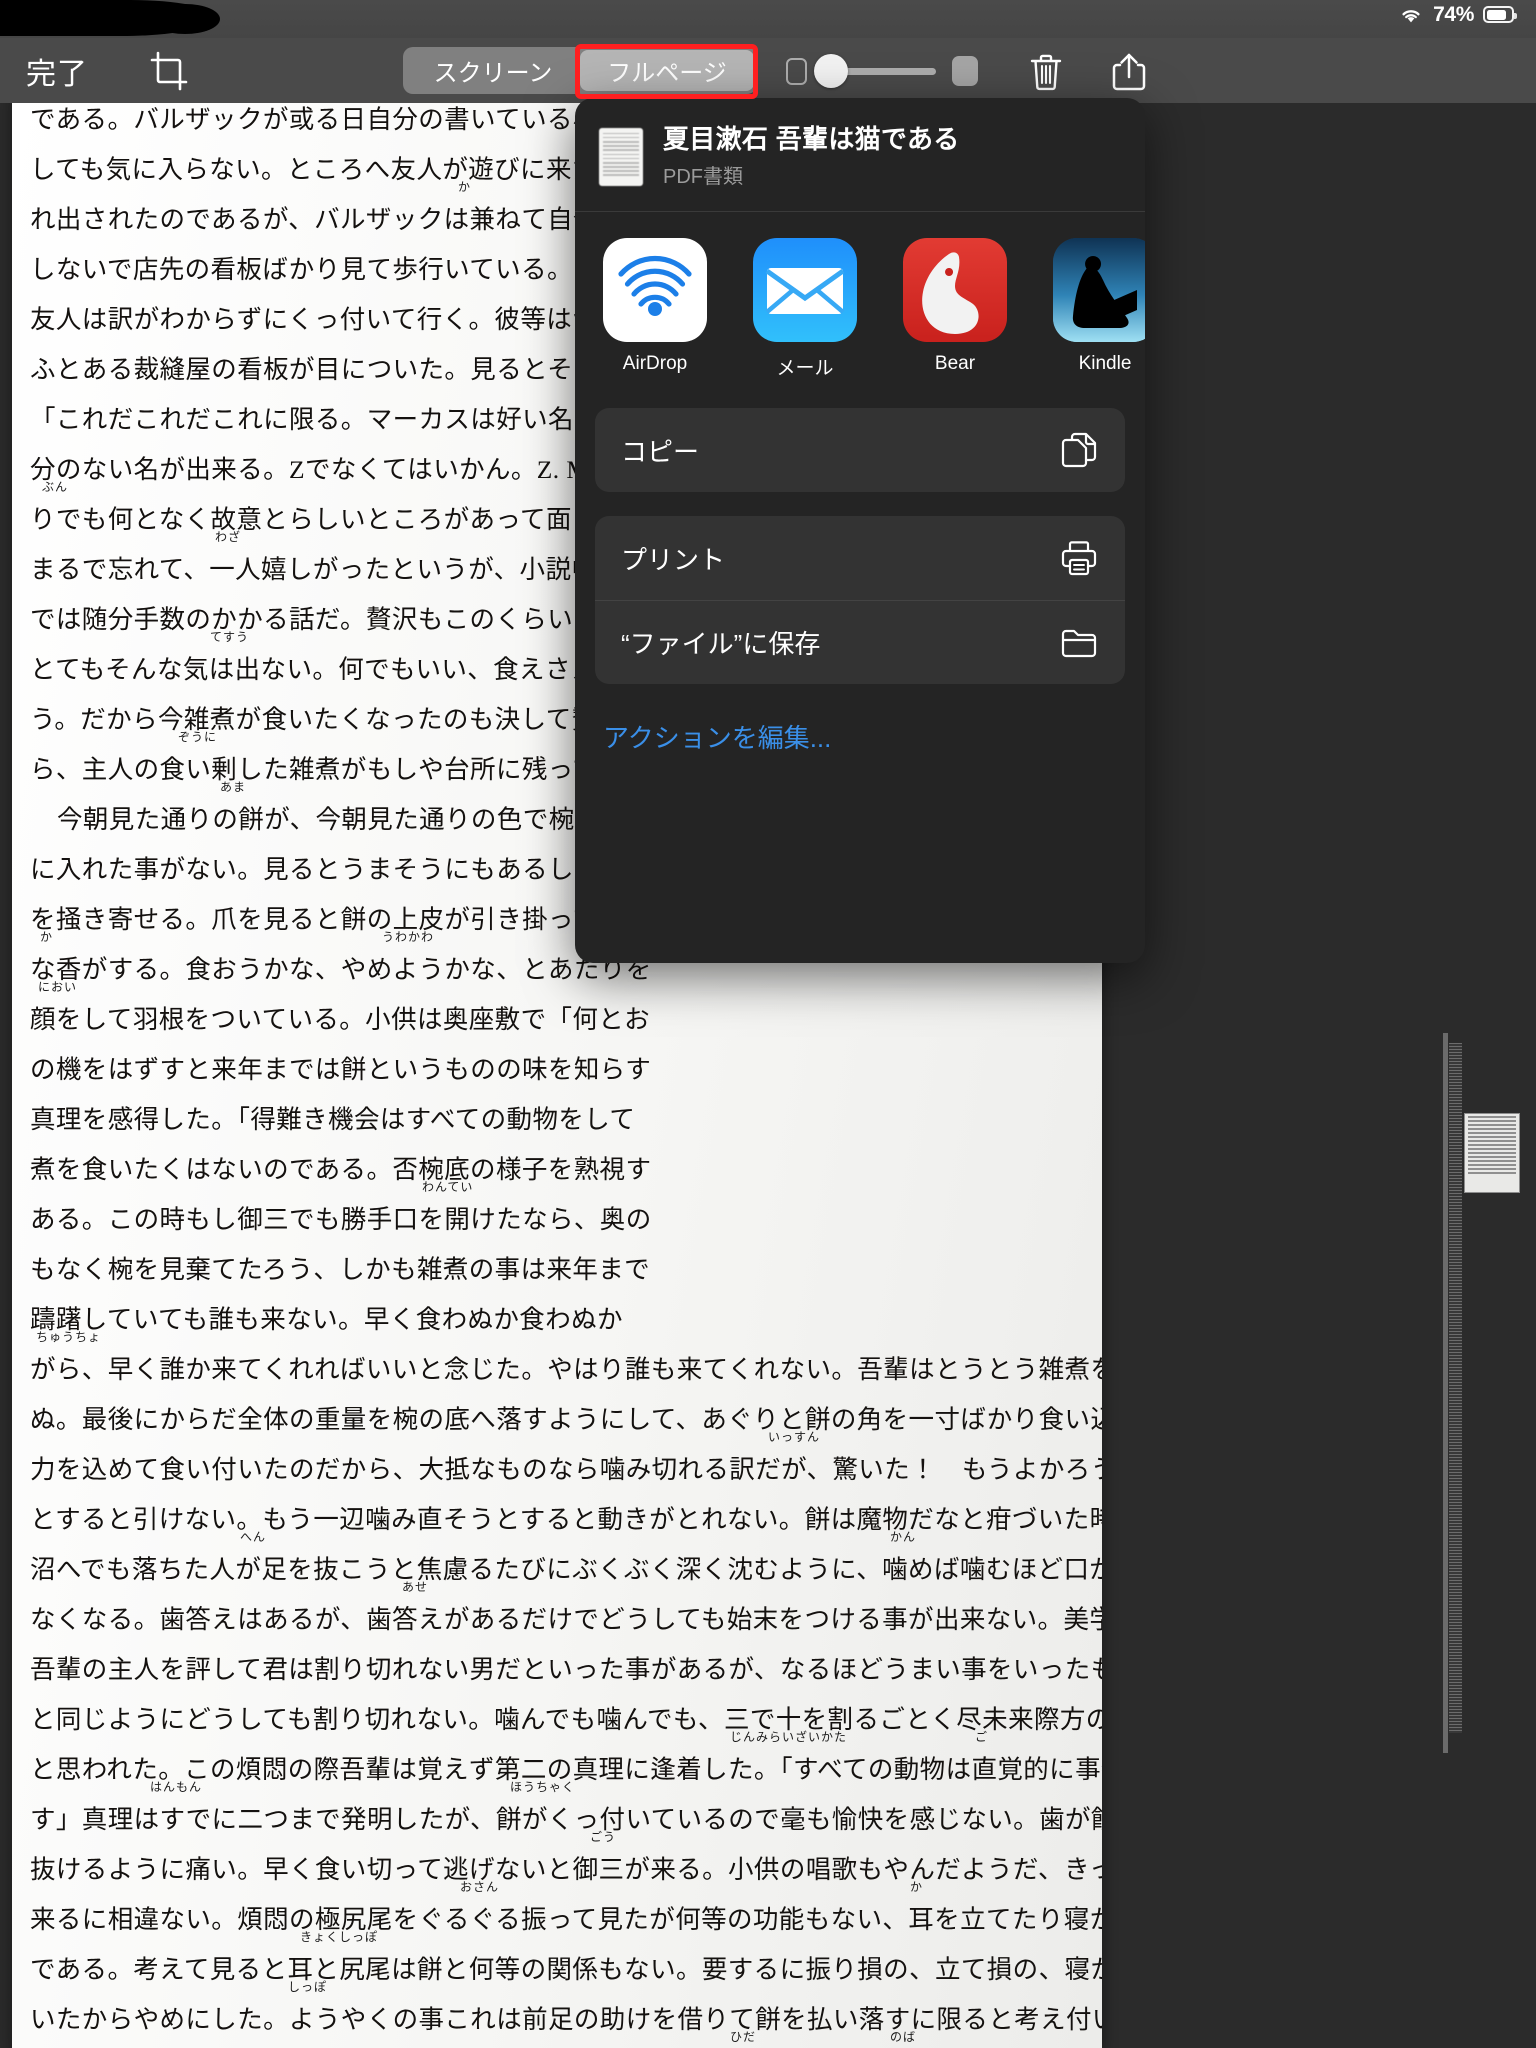 Image resolution: width=1536 pixels, height=2048 pixels. What do you see at coordinates (340, 1269) in the screenshot?
I see `pdf-text-line: もなく椀を見棄てたろう、しかも雑煮の事は来年まで` at bounding box center [340, 1269].